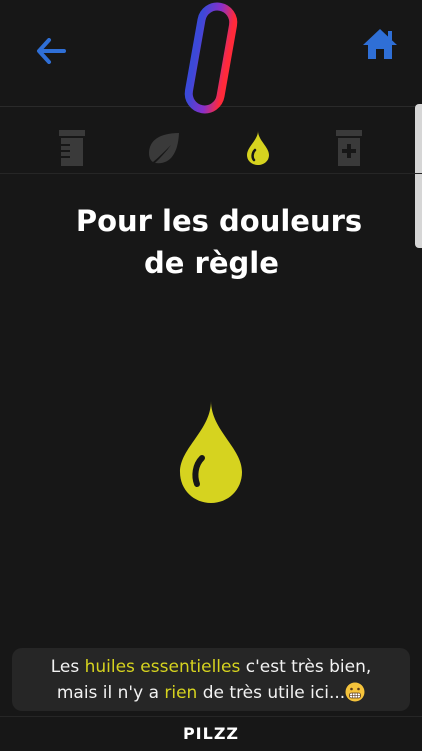 The width and height of the screenshot is (422, 751). I want to click on tab-plants, so click(163, 148).